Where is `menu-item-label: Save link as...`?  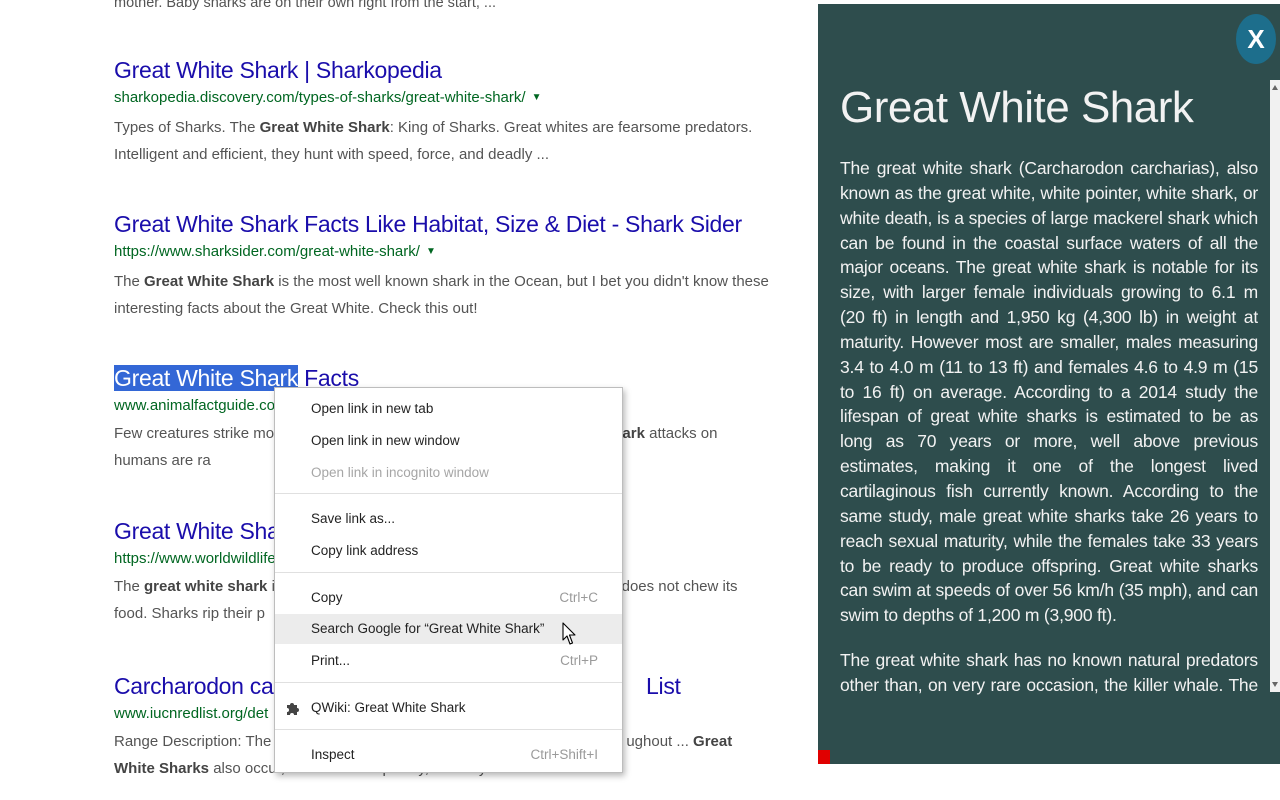
menu-item-label: Save link as... is located at coordinates (353, 518).